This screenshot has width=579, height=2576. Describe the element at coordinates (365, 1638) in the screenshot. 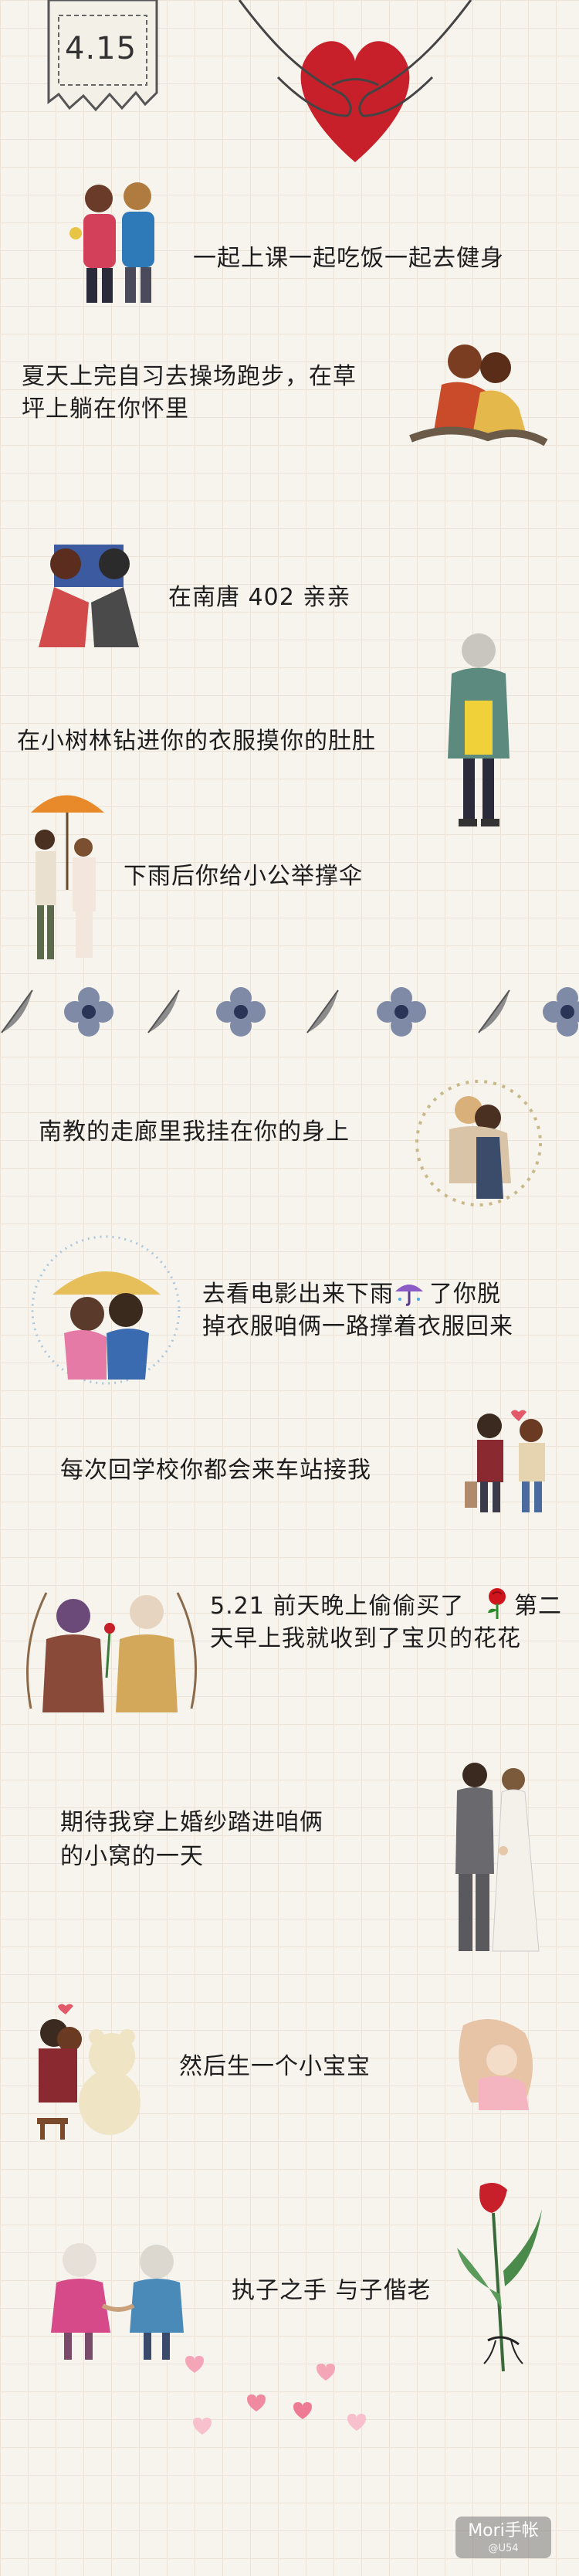

I see `line-12: 天早上我就收到了宝贝的花花` at that location.